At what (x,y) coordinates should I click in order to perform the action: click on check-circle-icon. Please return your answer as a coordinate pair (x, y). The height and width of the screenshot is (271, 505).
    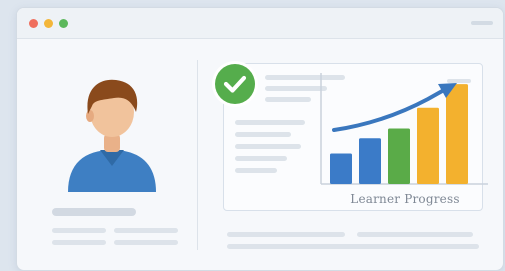
    Looking at the image, I should click on (235, 84).